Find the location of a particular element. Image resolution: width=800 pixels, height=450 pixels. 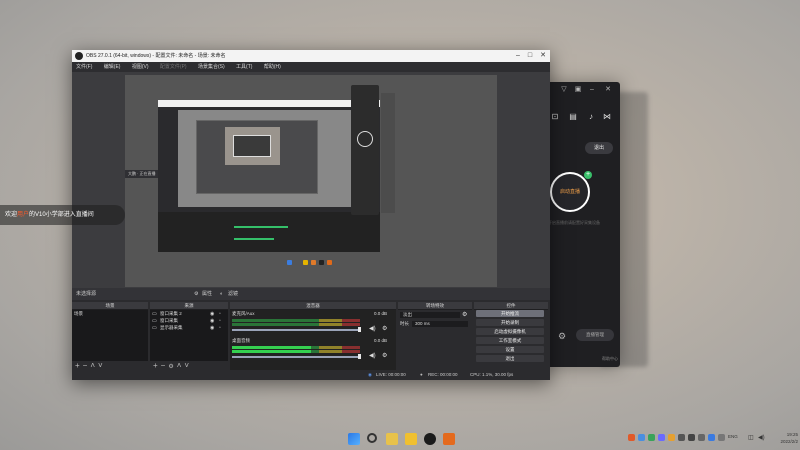

menu-tools: 工具(T) is located at coordinates (244, 67).